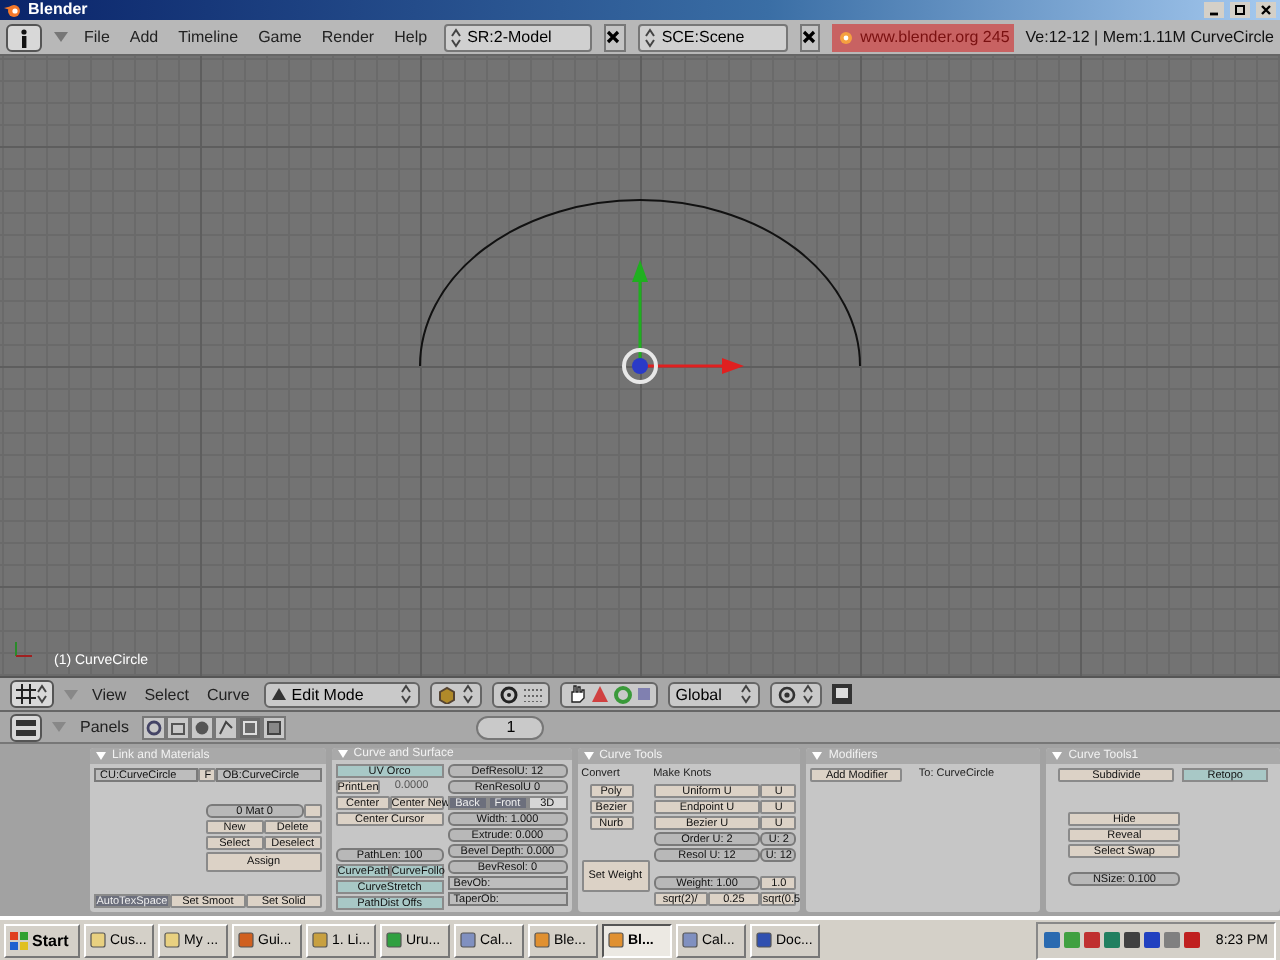 This screenshot has width=1280, height=960. What do you see at coordinates (518, 37) in the screenshot?
I see `screen-dropdown: SR:2-Model` at bounding box center [518, 37].